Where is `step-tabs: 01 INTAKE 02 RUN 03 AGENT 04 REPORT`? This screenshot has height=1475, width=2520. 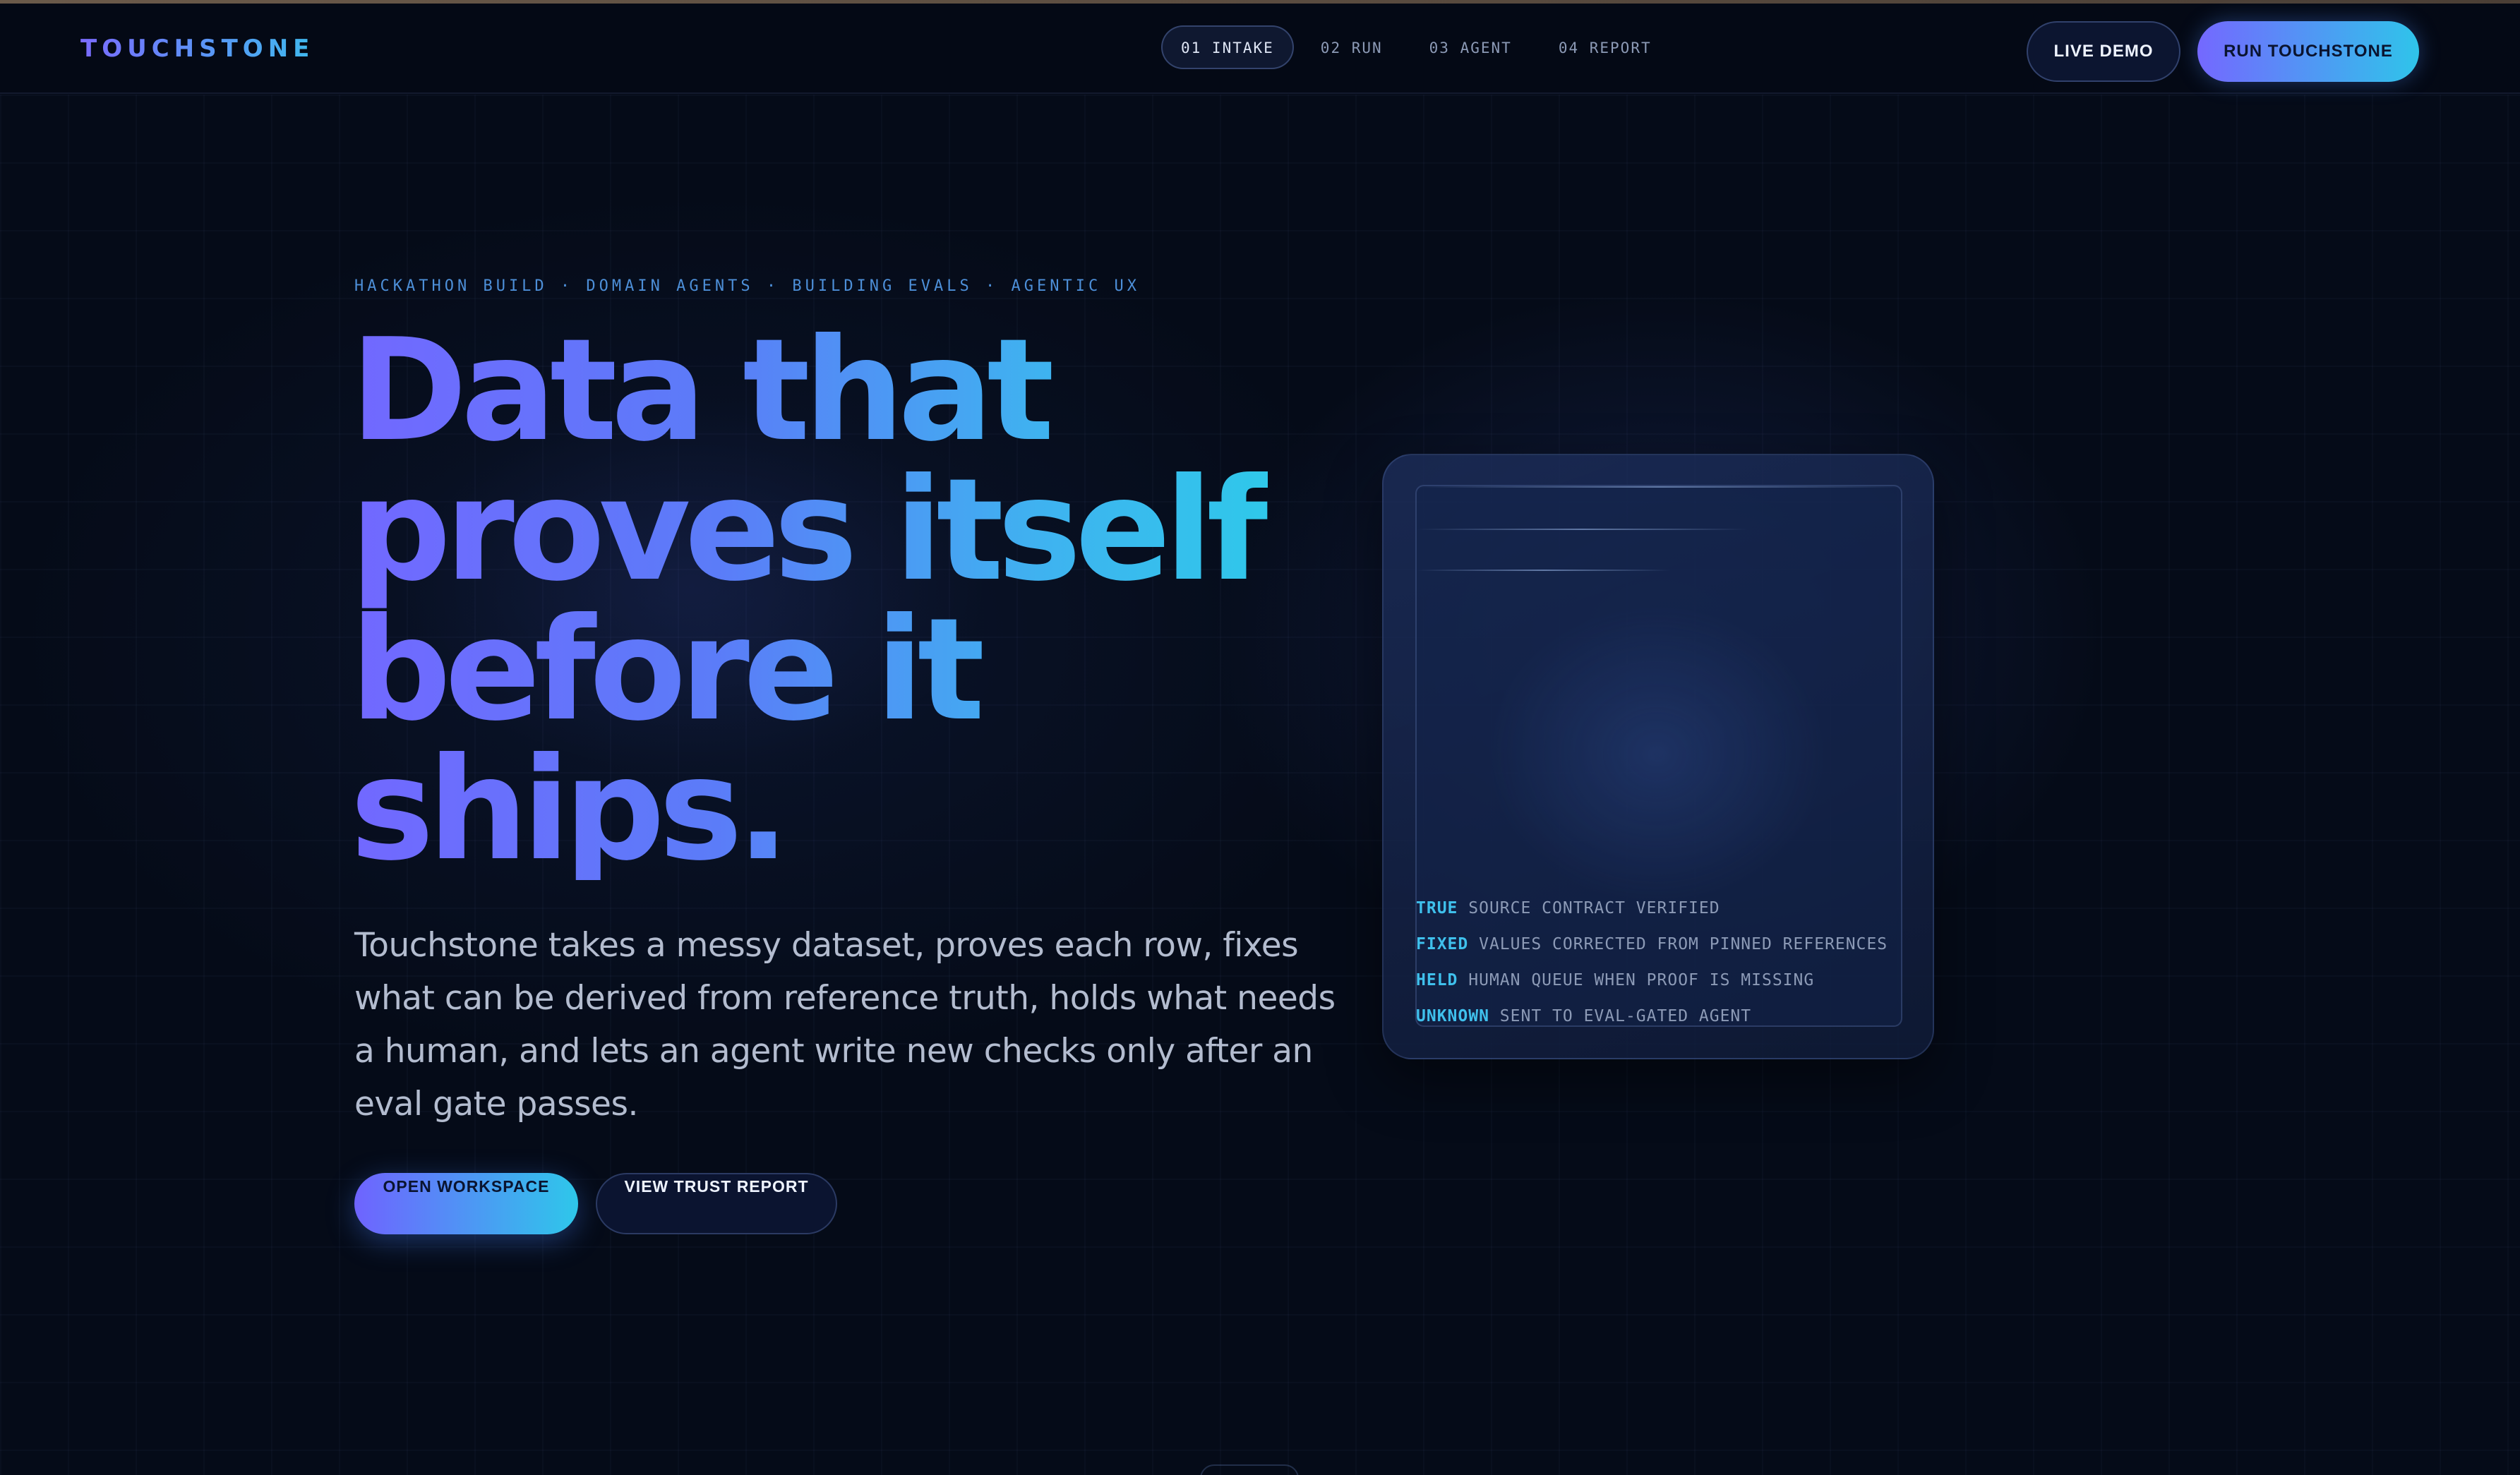
step-tabs: 01 INTAKE 02 RUN 03 AGENT 04 REPORT is located at coordinates (1417, 47).